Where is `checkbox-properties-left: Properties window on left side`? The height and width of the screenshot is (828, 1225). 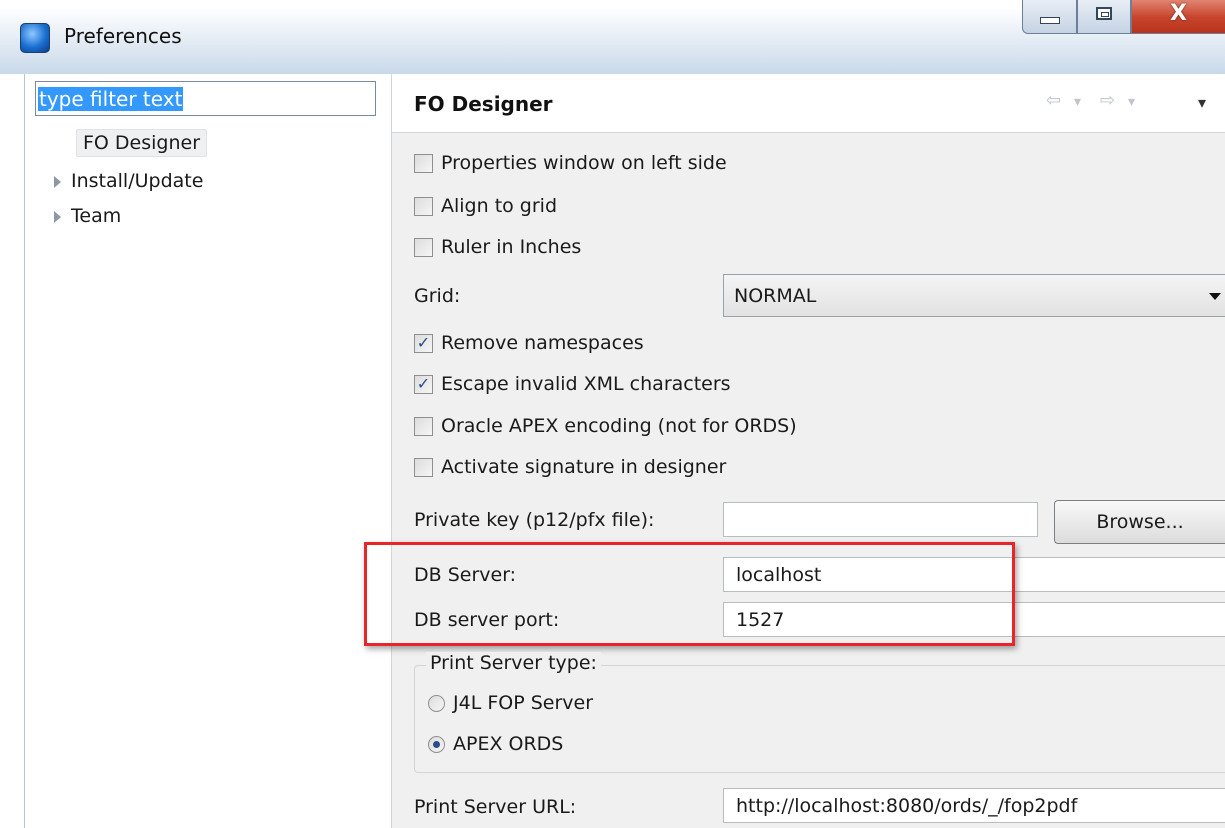
checkbox-properties-left: Properties window on left side is located at coordinates (570, 163).